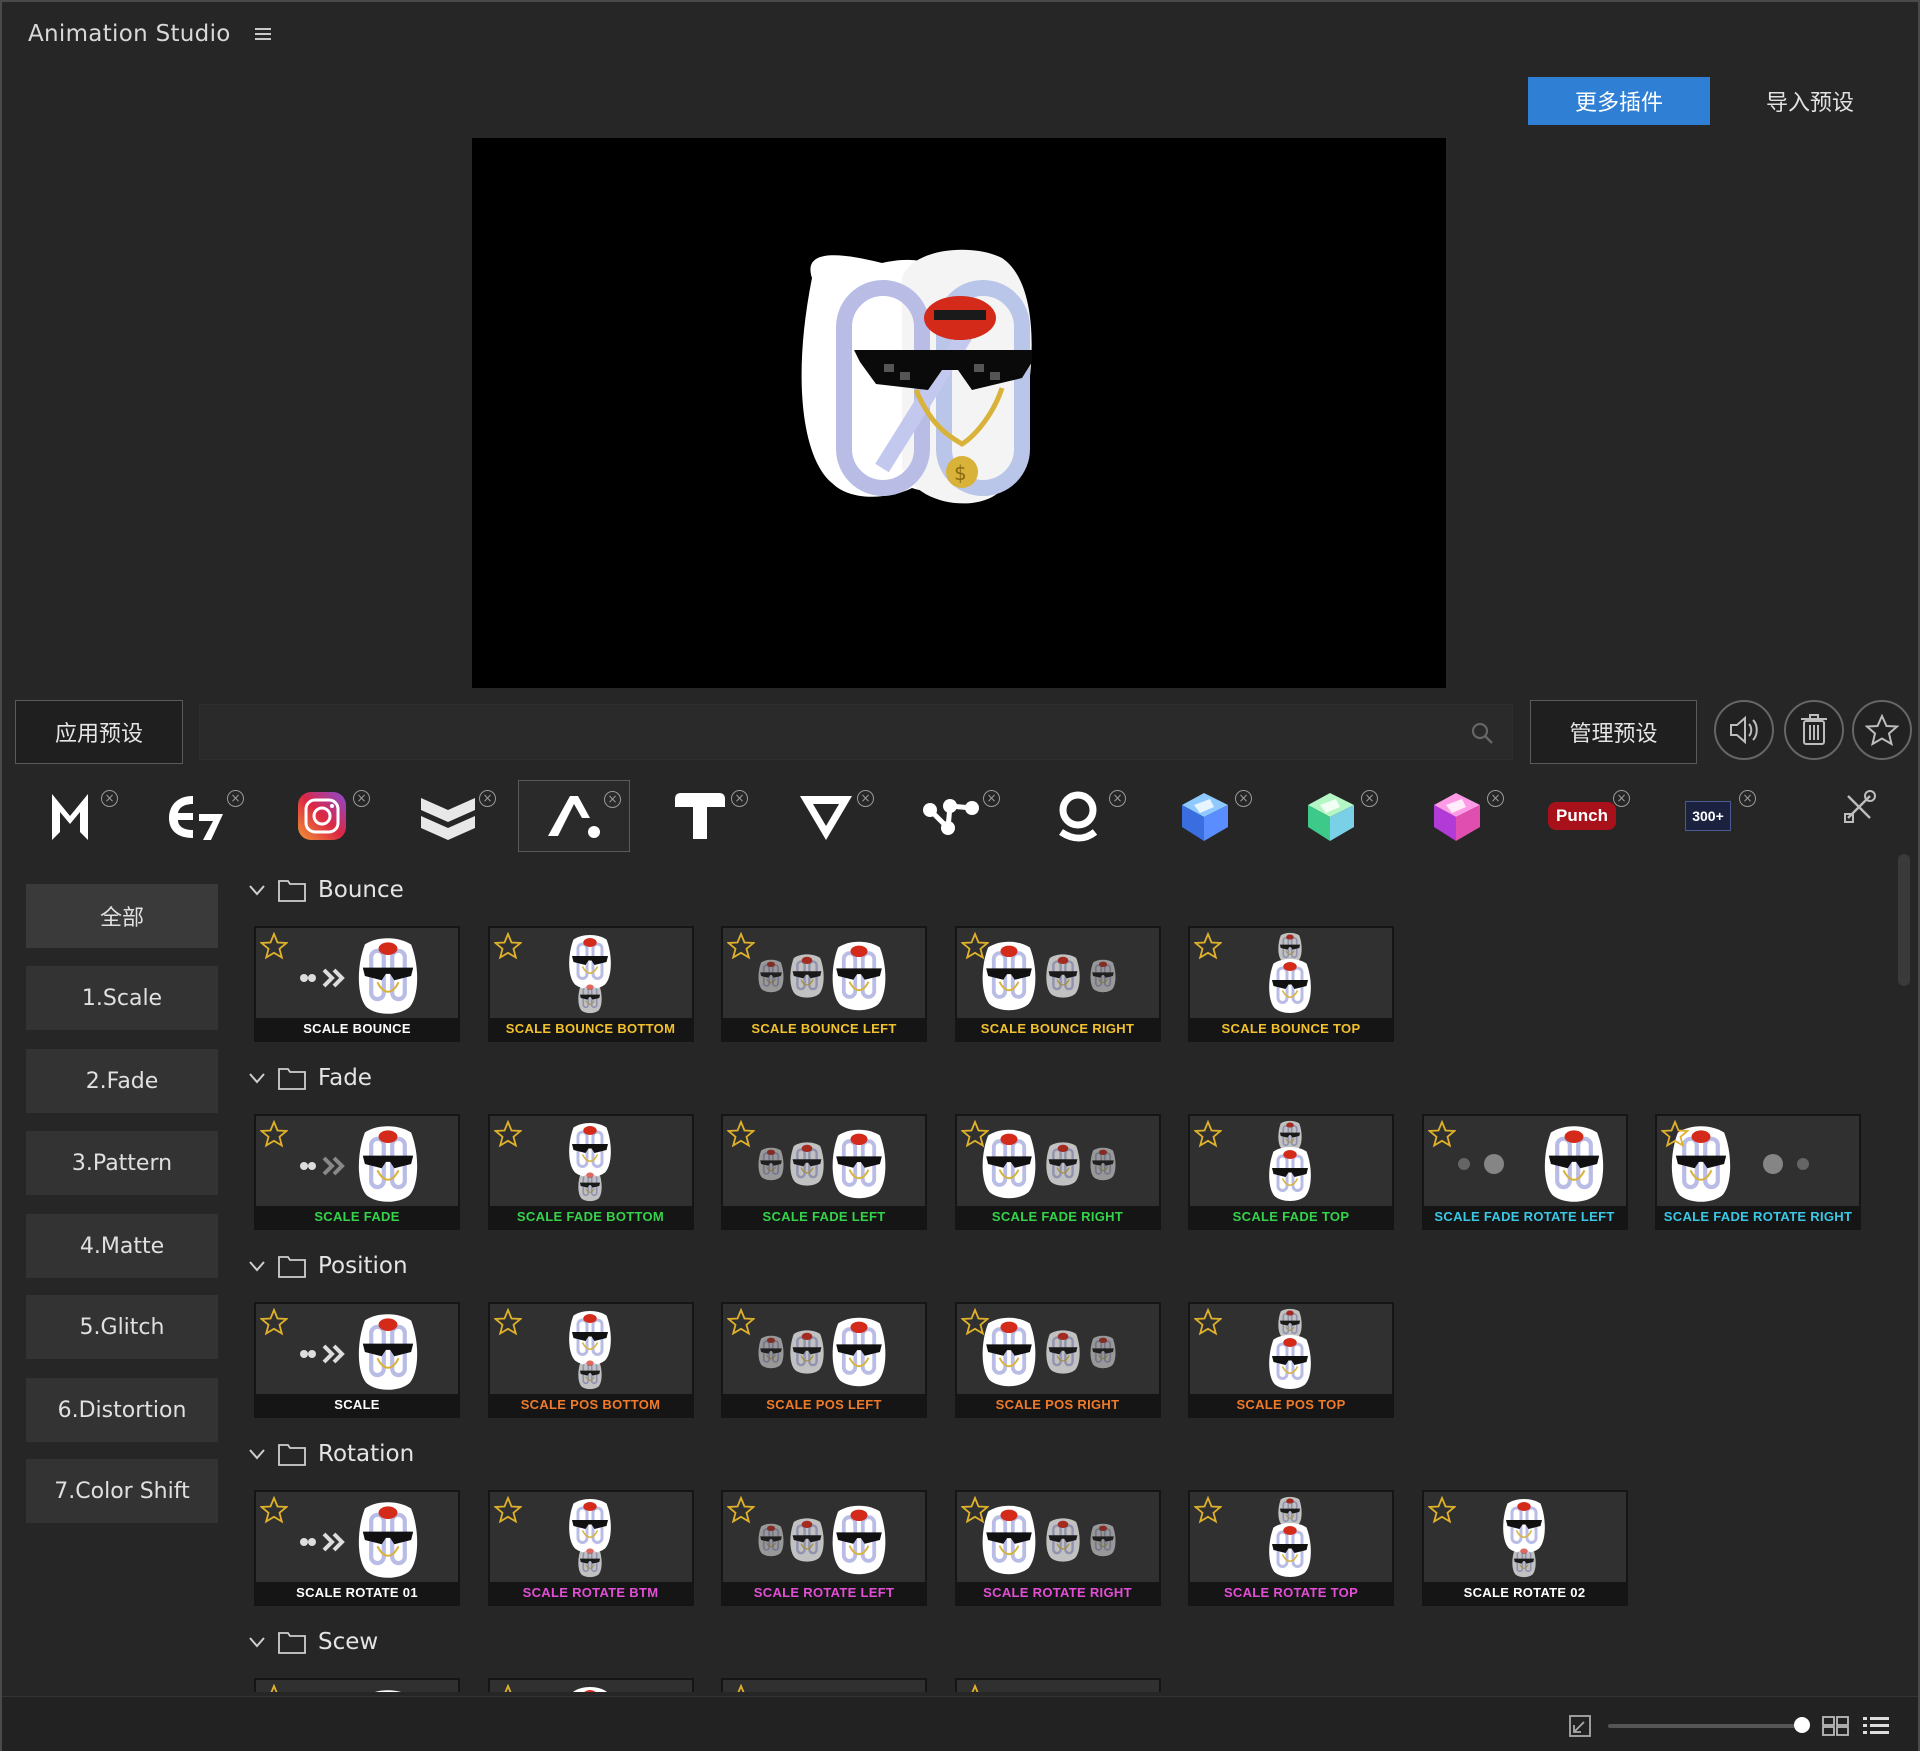  I want to click on preset-tile: SCALE POS TOP, so click(1291, 1360).